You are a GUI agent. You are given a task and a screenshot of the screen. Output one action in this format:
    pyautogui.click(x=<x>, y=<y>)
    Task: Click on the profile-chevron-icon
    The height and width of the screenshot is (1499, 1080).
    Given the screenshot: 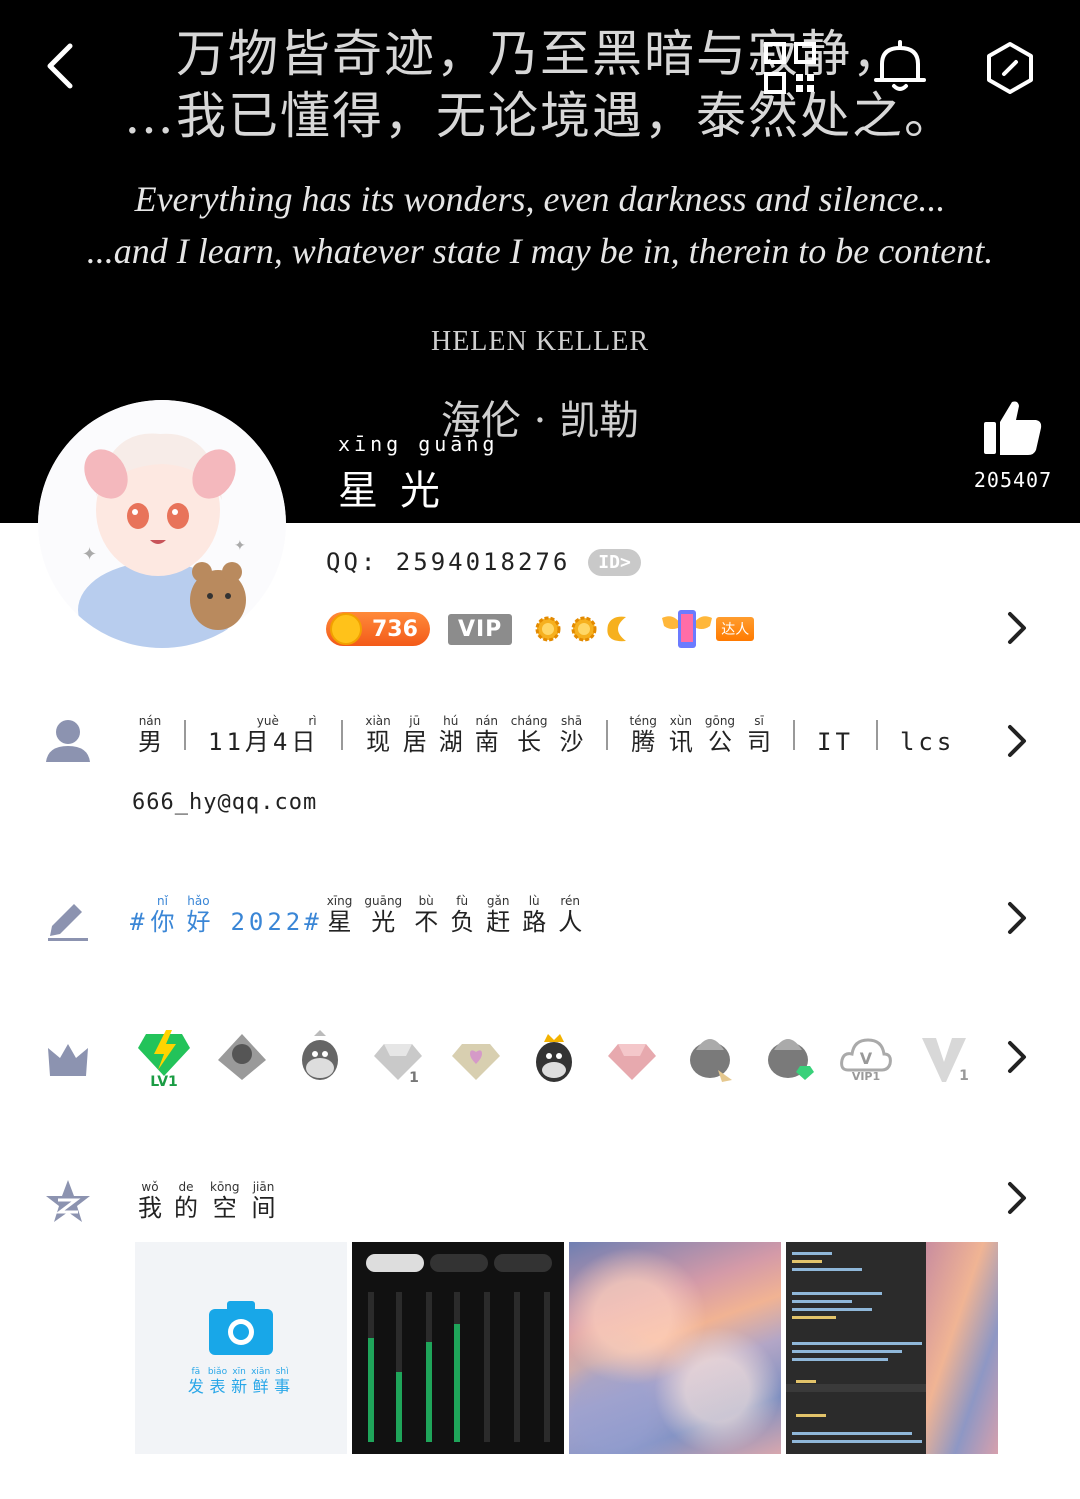 What is the action you would take?
    pyautogui.click(x=1017, y=628)
    